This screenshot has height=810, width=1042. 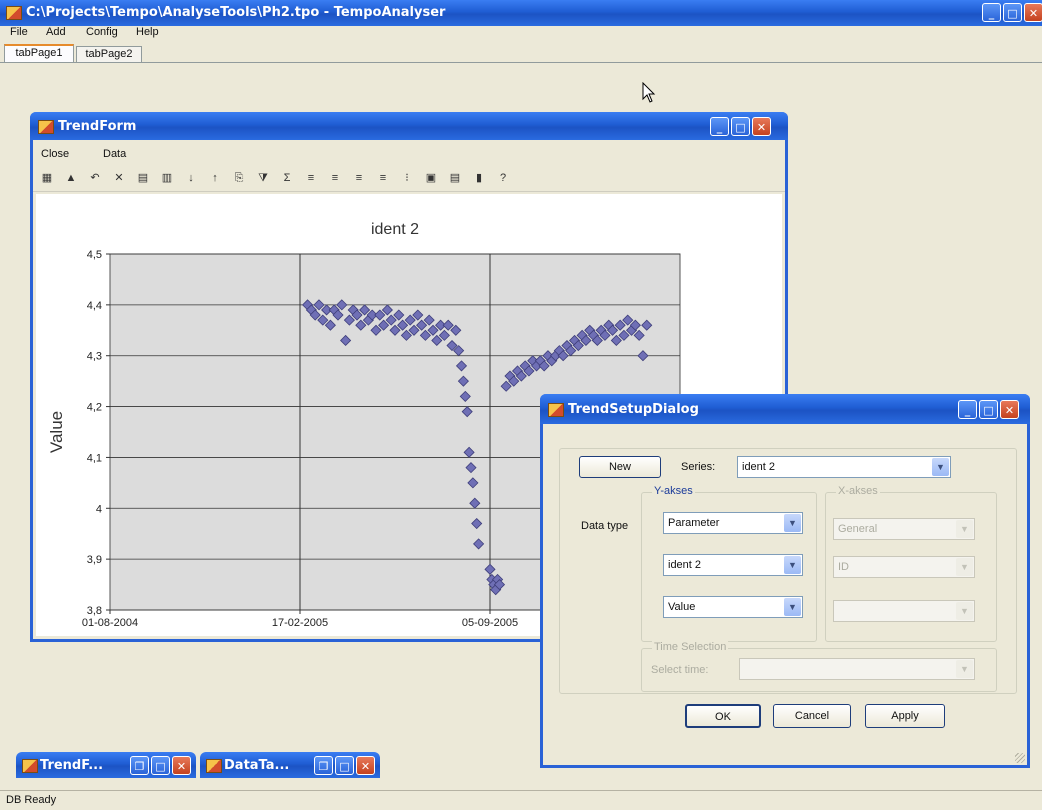 I want to click on y-axis-series-value: ident 2, so click(x=685, y=565).